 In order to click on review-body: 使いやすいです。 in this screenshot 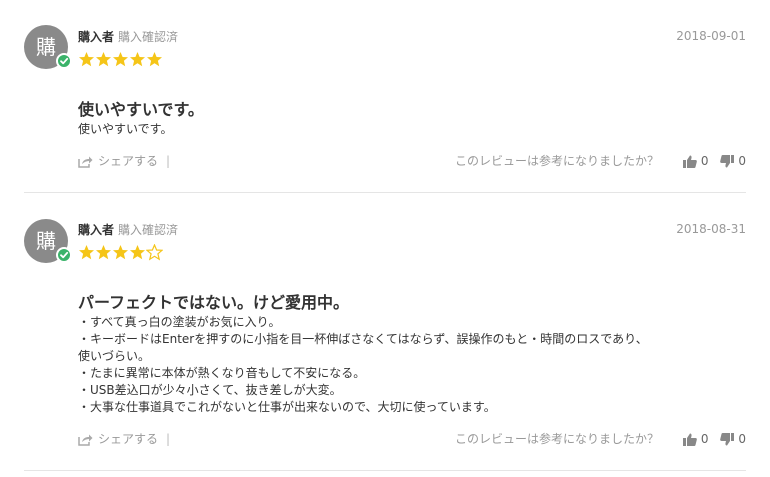, I will do `click(418, 129)`.